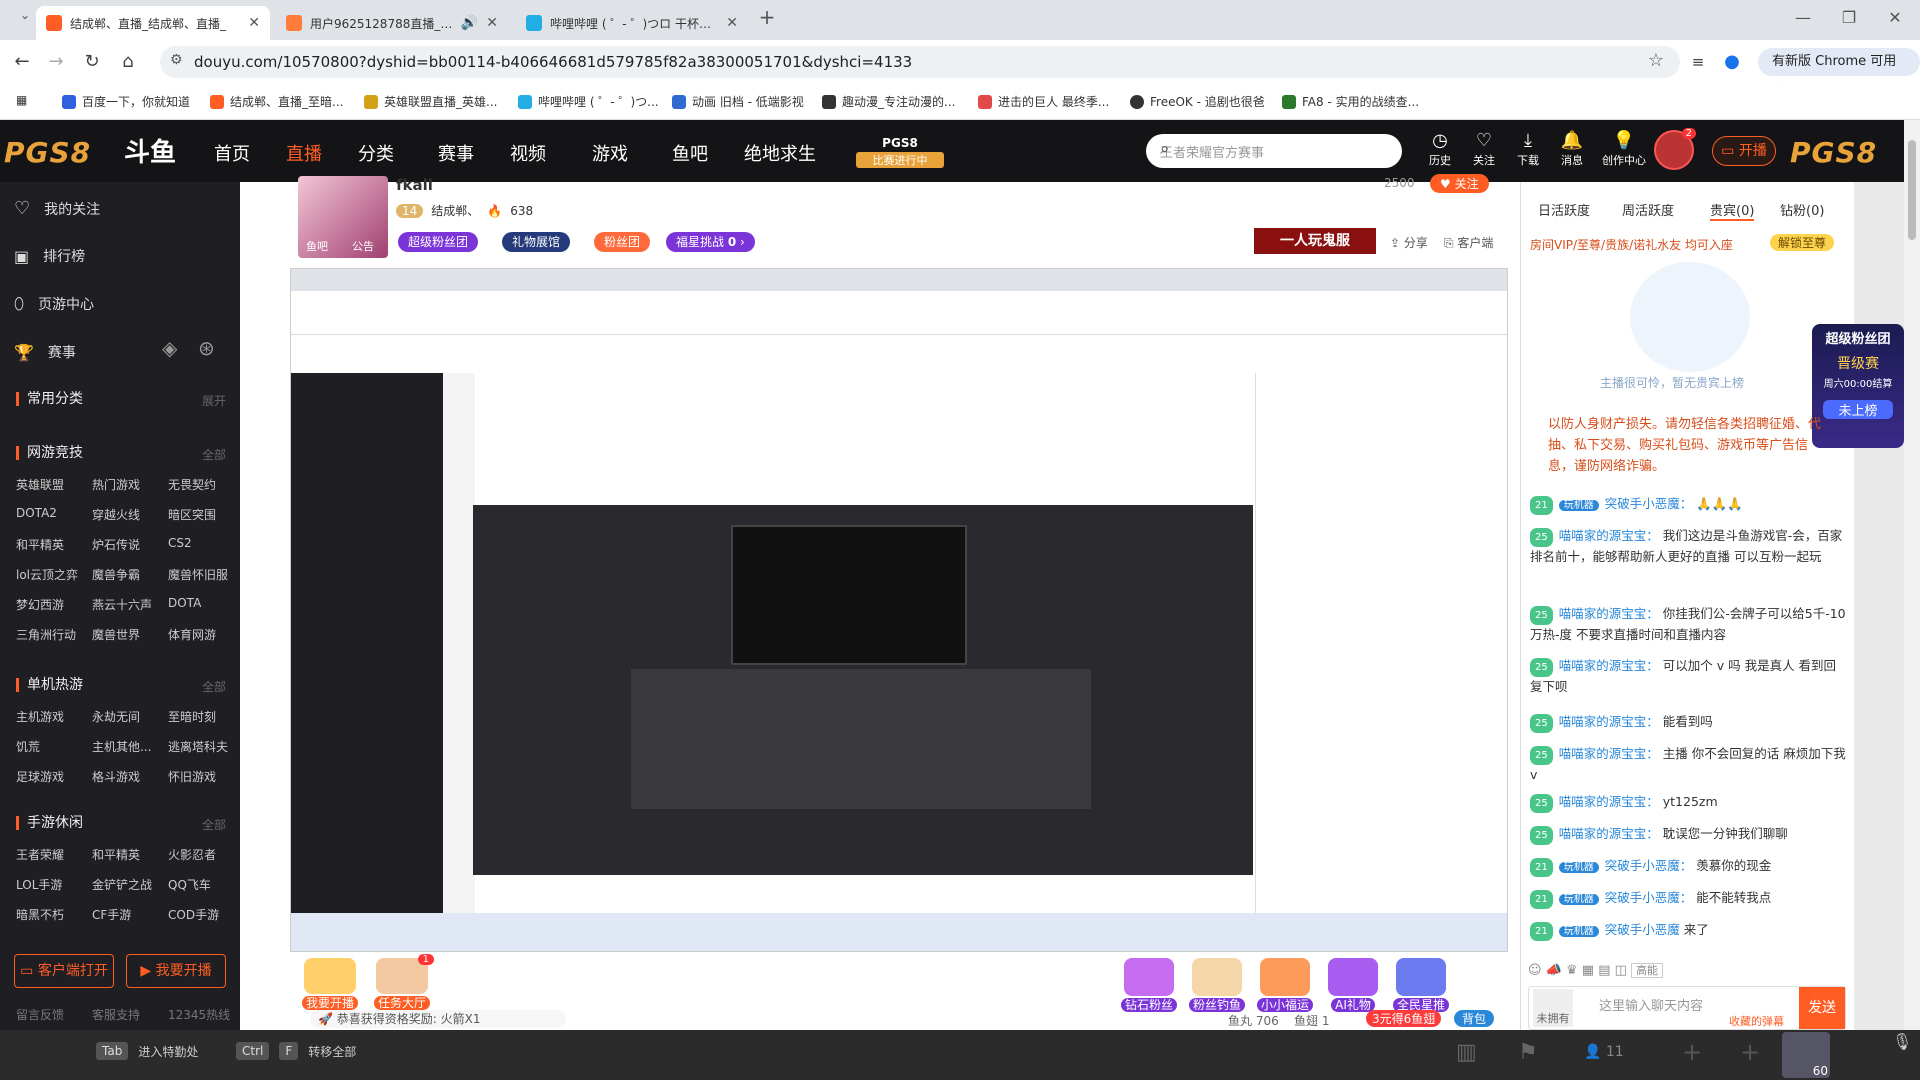 This screenshot has height=1080, width=1920. What do you see at coordinates (1912, 575) in the screenshot?
I see `page-scrollbar` at bounding box center [1912, 575].